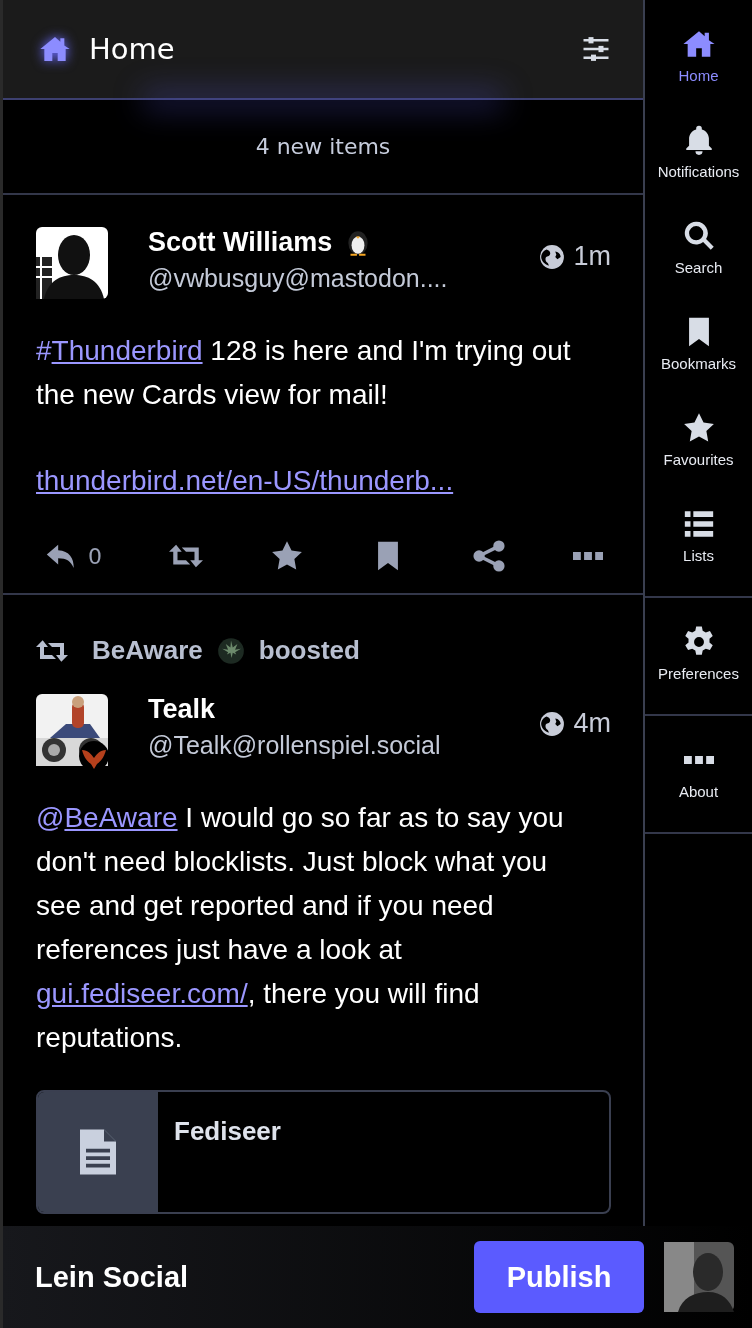  What do you see at coordinates (132, 49) in the screenshot?
I see `page-title: Home` at bounding box center [132, 49].